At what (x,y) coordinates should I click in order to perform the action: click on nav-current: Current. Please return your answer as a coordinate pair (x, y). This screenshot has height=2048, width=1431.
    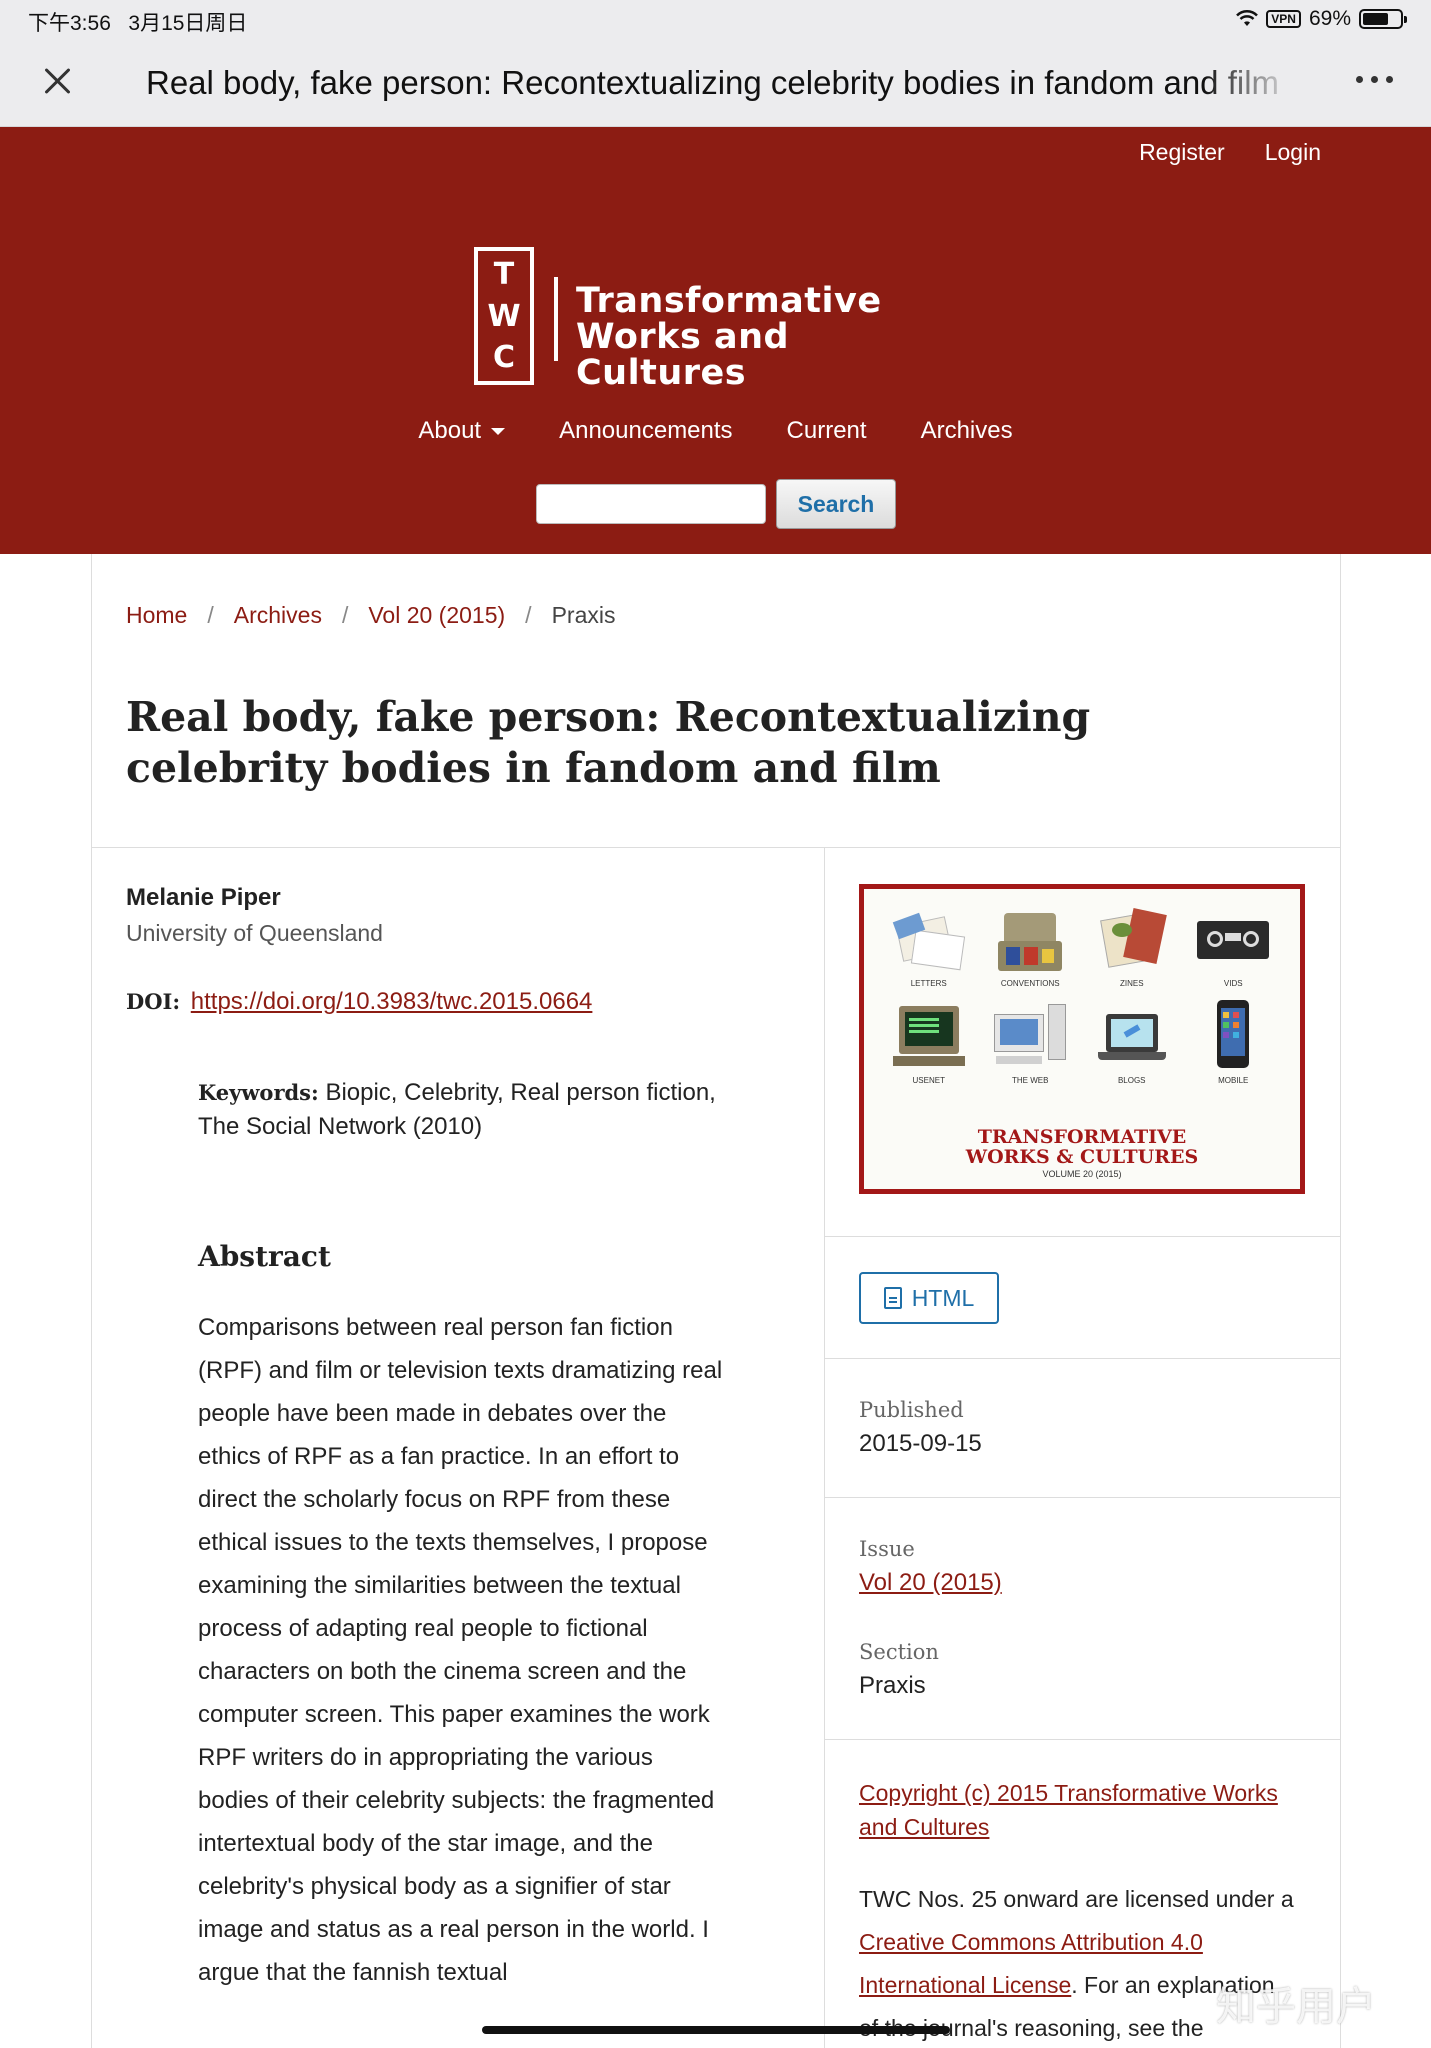
    Looking at the image, I should click on (827, 431).